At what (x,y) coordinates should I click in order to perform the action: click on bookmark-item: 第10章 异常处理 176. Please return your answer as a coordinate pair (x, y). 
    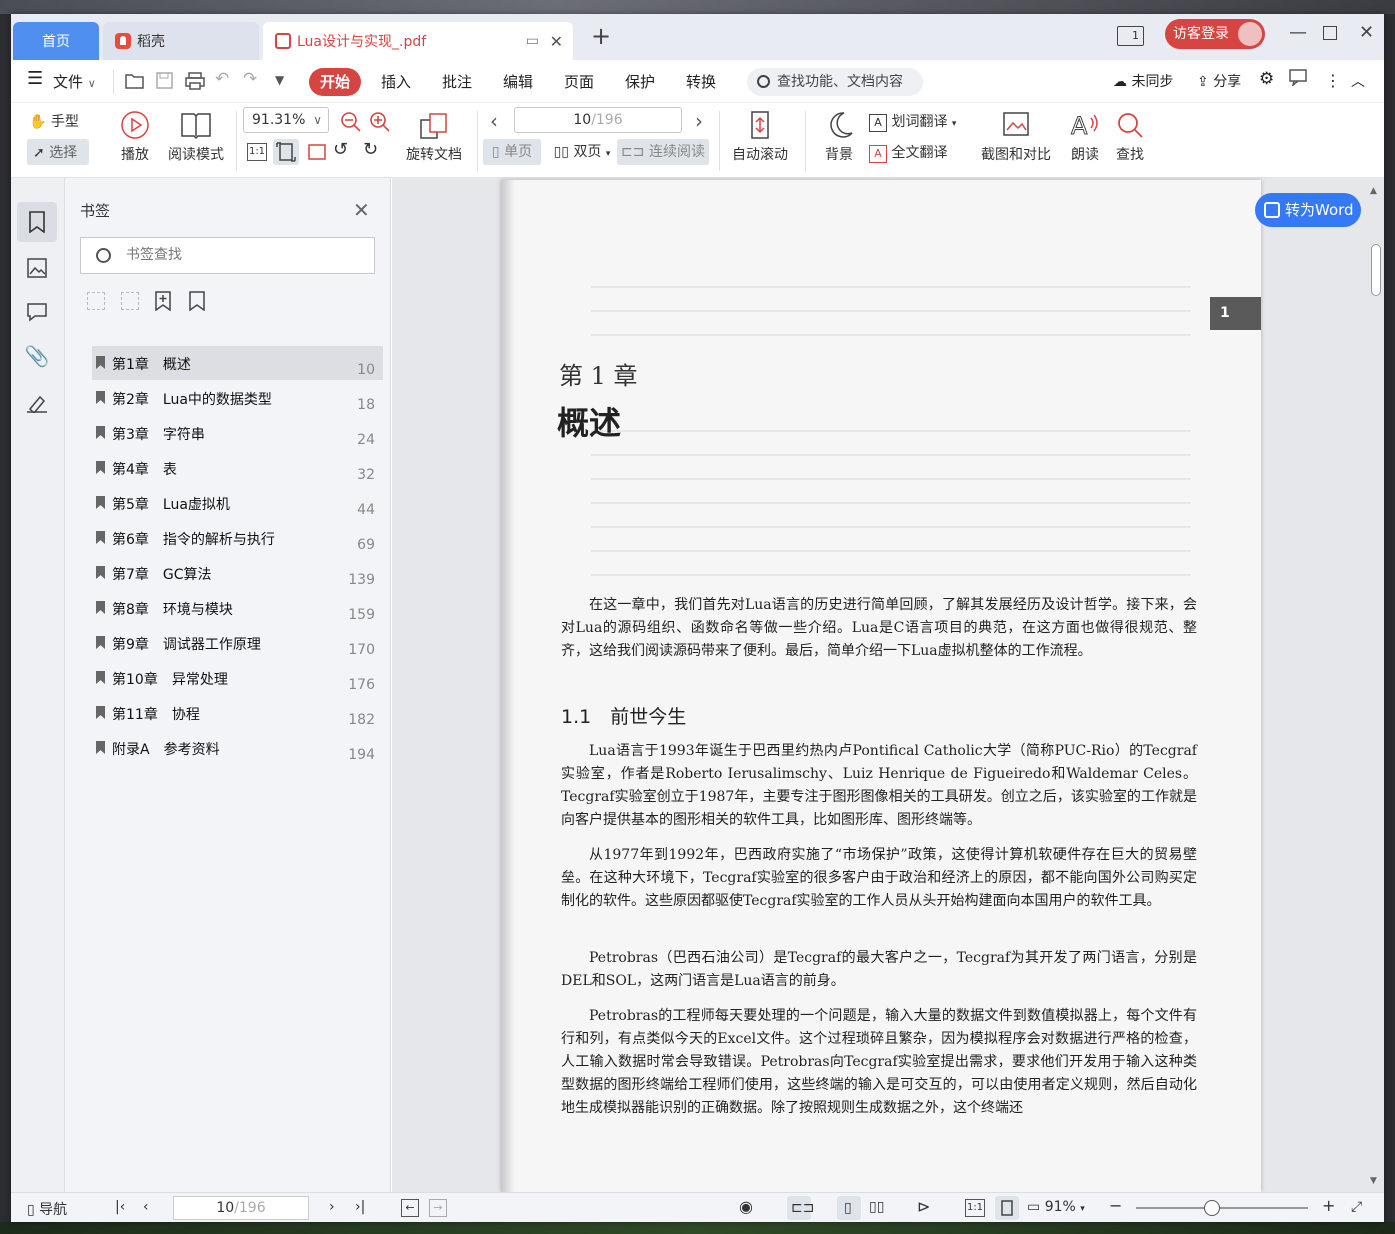
    Looking at the image, I should click on (237, 678).